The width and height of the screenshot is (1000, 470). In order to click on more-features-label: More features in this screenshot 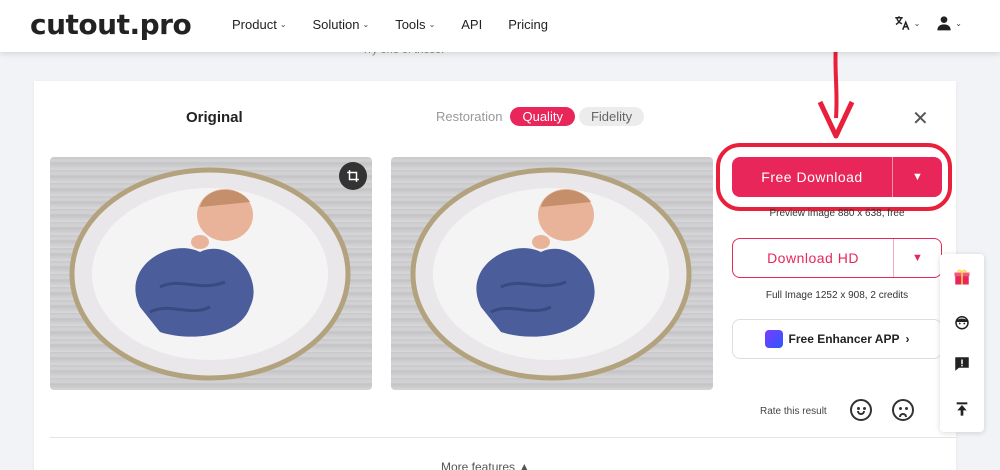, I will do `click(478, 465)`.